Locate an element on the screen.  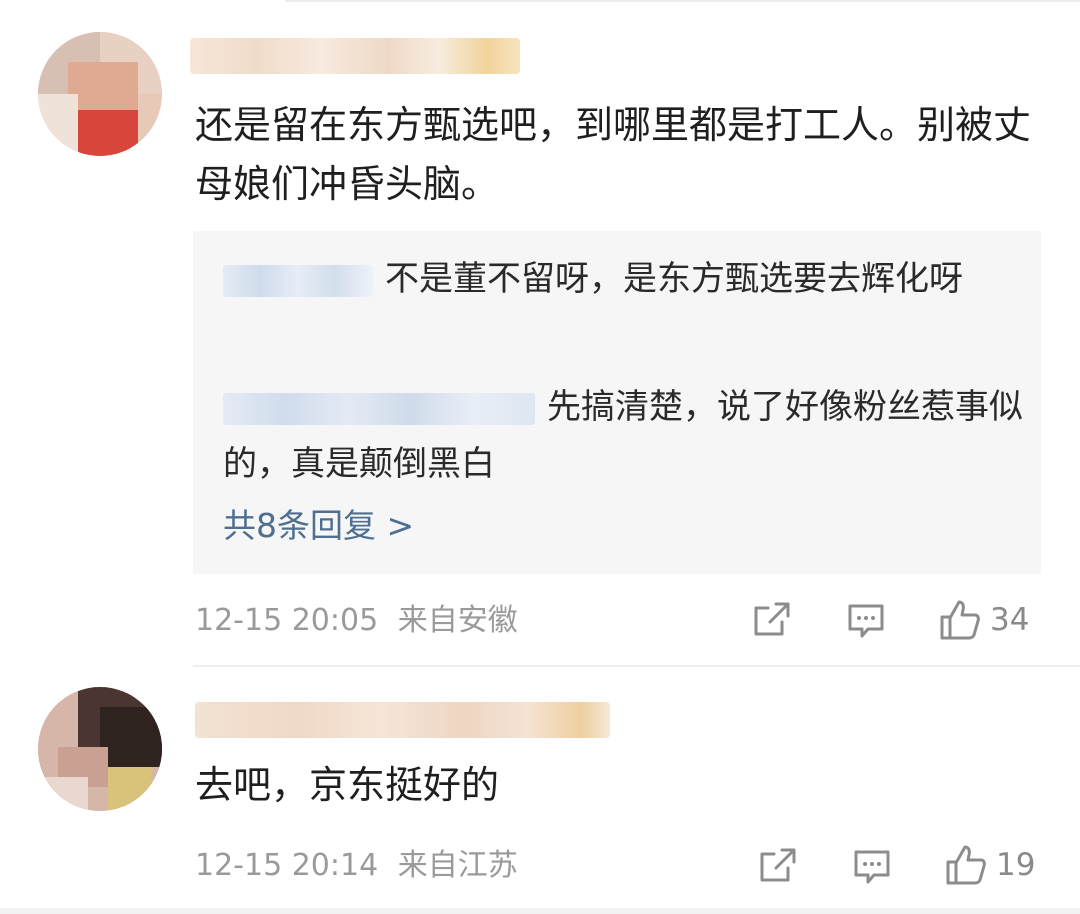
timestamp: 12-15 20:14 is located at coordinates (287, 865).